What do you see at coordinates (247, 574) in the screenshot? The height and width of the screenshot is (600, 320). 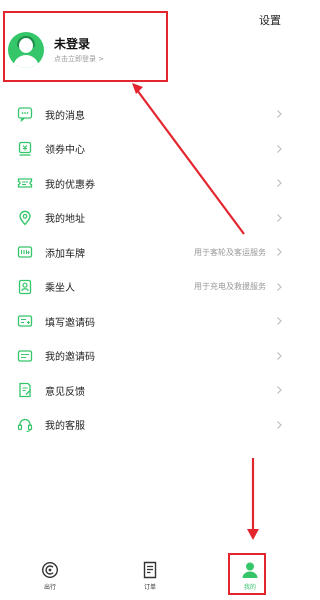 I see `tab-highlight-box` at bounding box center [247, 574].